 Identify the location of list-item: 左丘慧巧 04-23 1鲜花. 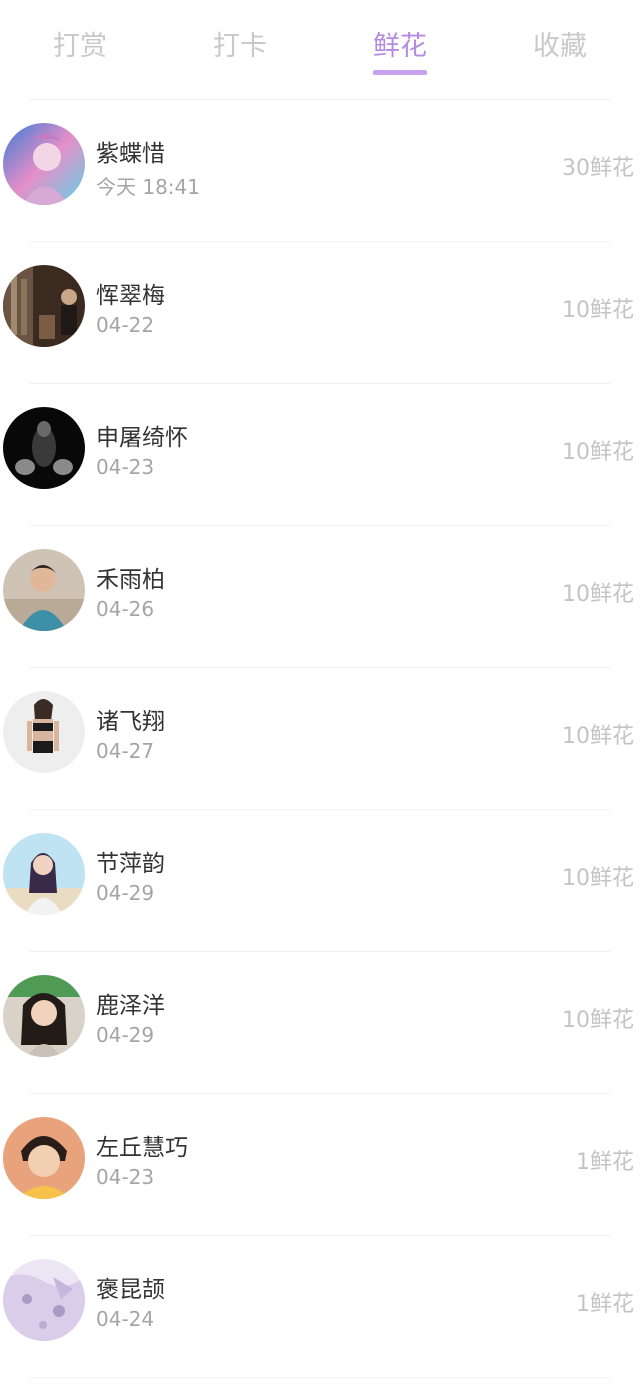
(320, 1165).